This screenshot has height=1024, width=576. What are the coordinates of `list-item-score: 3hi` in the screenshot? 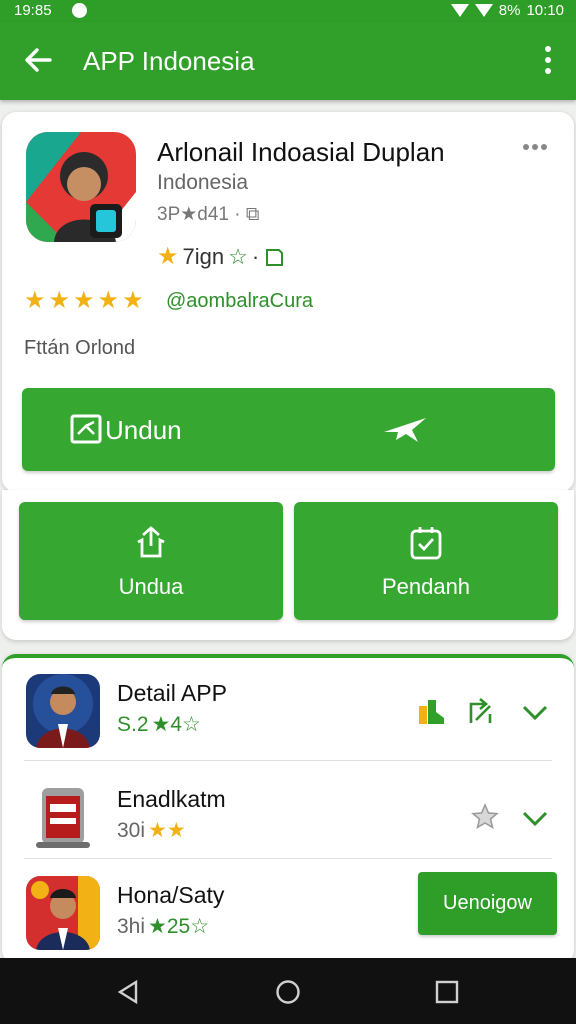 It's located at (131, 926).